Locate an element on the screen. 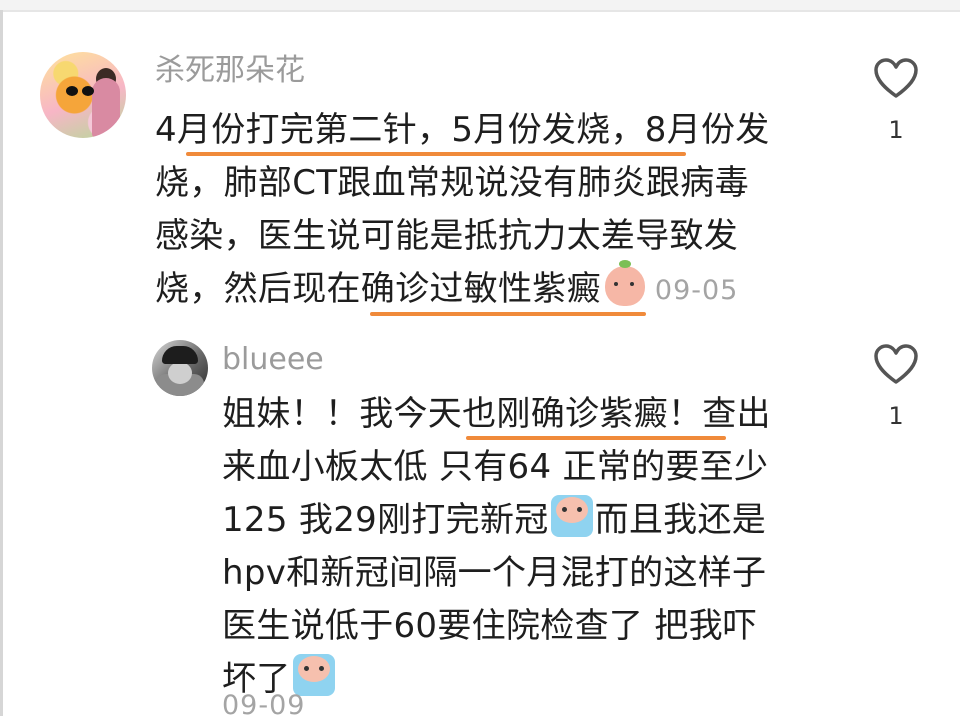 This screenshot has width=960, height=721. top-divider is located at coordinates (480, 6).